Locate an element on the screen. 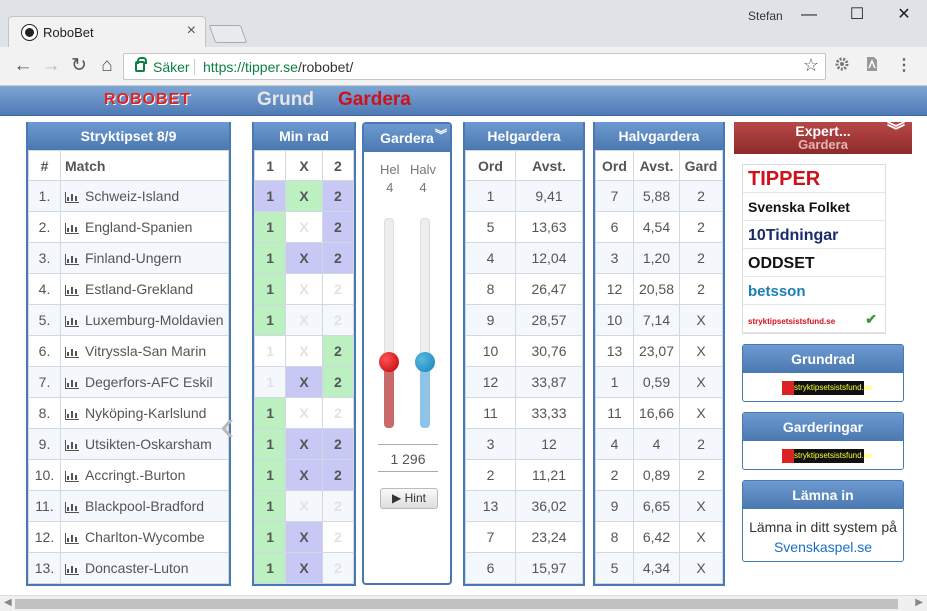  tab-close-icon: × is located at coordinates (191, 31).